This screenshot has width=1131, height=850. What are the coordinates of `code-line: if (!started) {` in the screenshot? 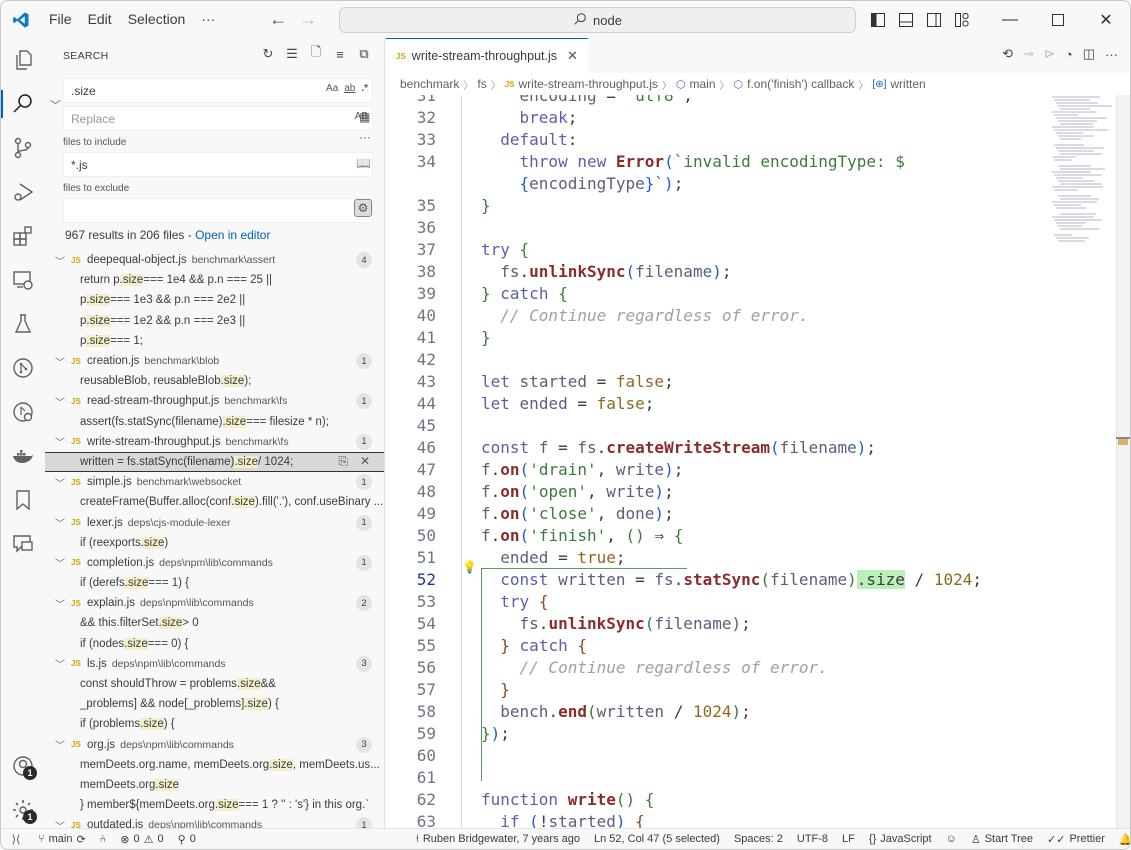 It's located at (760, 819).